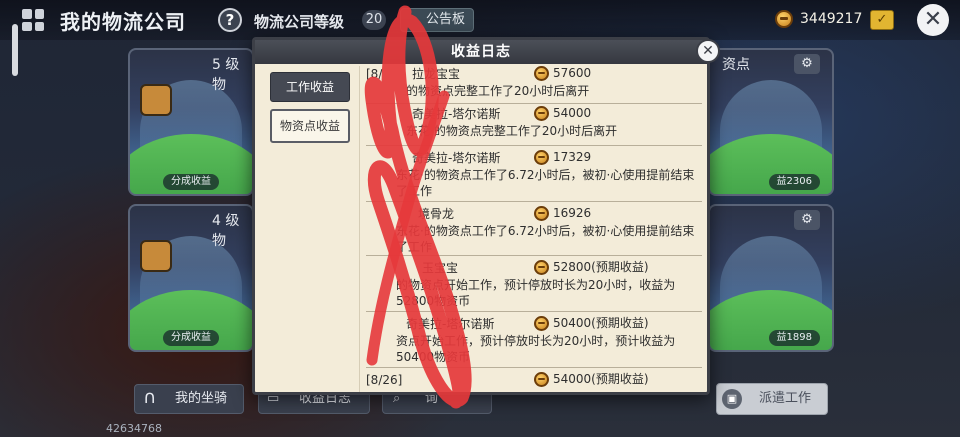 Image resolution: width=960 pixels, height=437 pixels. I want to click on income-label: 益2306, so click(794, 182).